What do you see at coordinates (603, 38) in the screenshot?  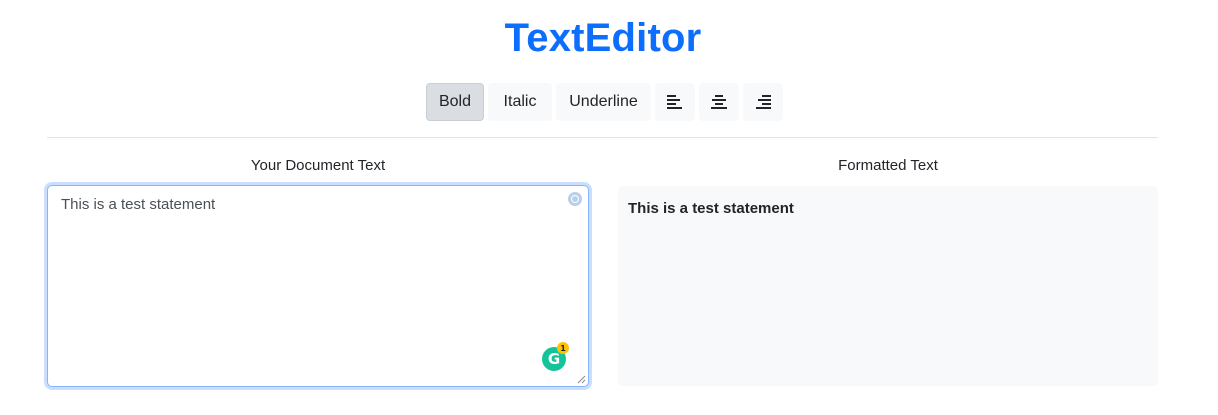 I see `app-title: TextEditor` at bounding box center [603, 38].